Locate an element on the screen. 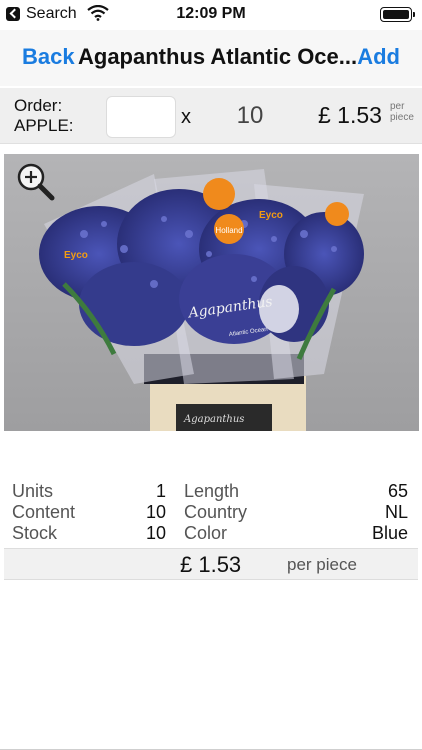 Image resolution: width=422 pixels, height=750 pixels. stock-value: 10 is located at coordinates (155, 533).